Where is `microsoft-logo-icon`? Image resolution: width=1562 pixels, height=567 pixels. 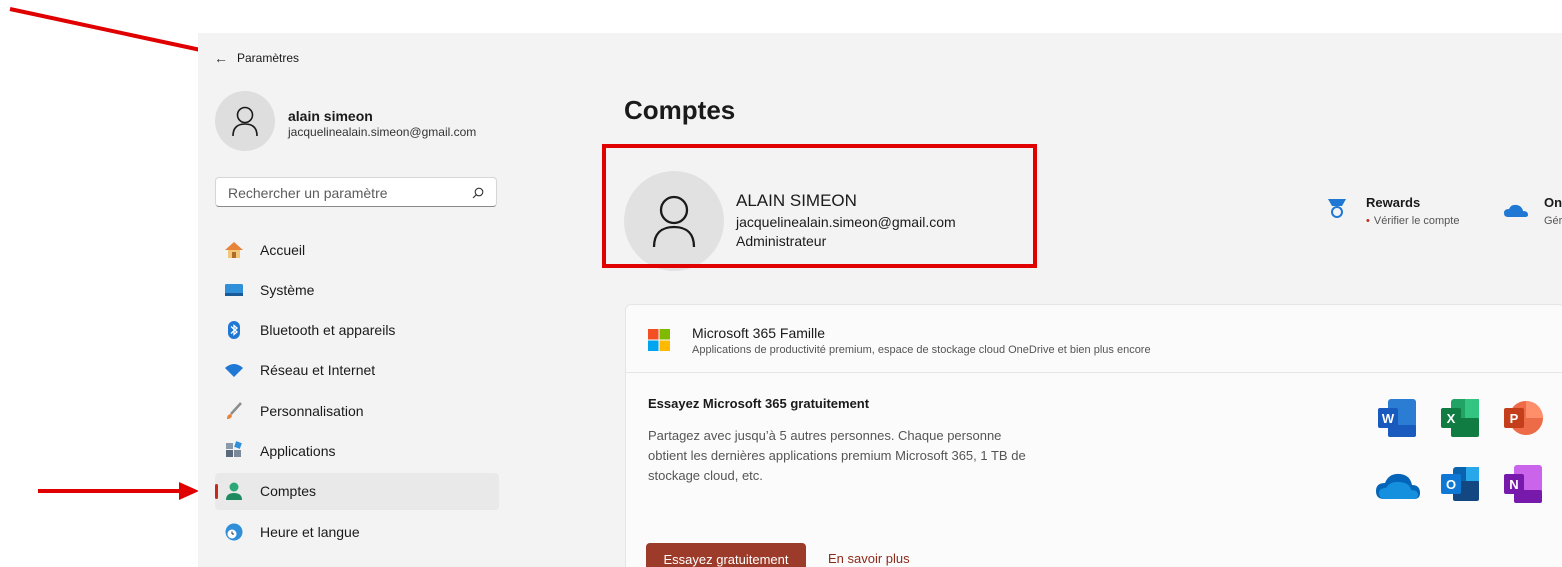 microsoft-logo-icon is located at coordinates (659, 340).